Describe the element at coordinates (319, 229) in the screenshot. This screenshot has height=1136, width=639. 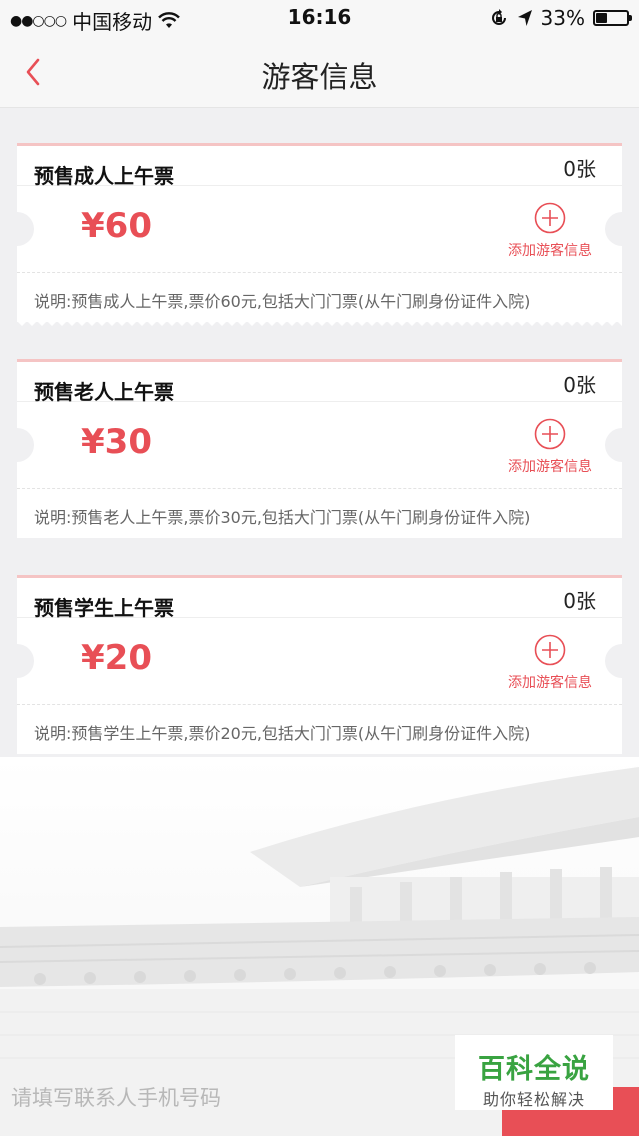
I see `ticket-body: ¥60 添加游客信息` at that location.